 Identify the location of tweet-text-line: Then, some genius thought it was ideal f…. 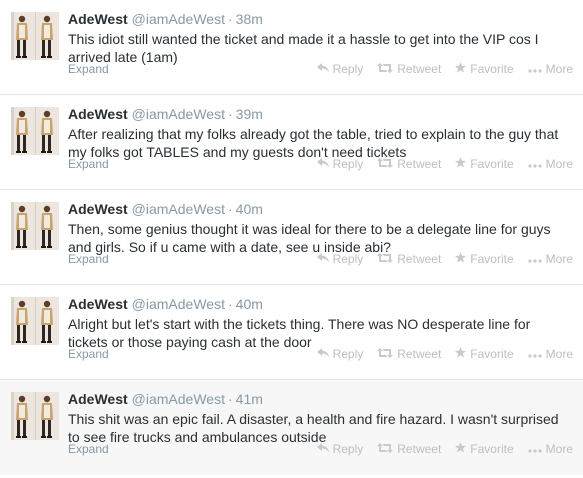
(309, 229).